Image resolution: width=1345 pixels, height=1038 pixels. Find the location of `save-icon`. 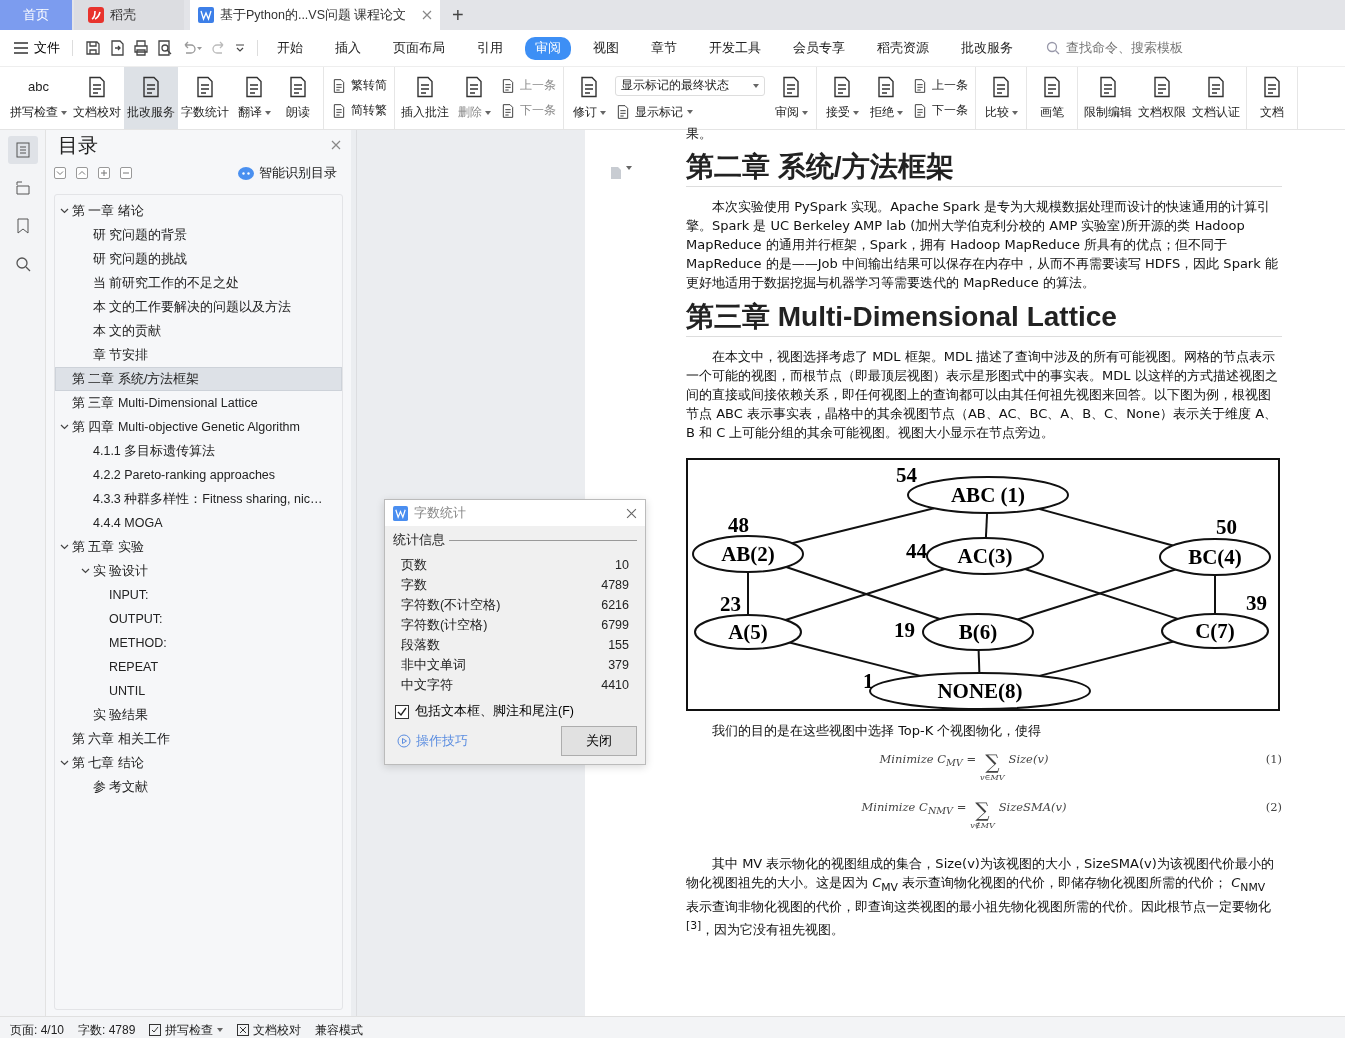

save-icon is located at coordinates (93, 48).